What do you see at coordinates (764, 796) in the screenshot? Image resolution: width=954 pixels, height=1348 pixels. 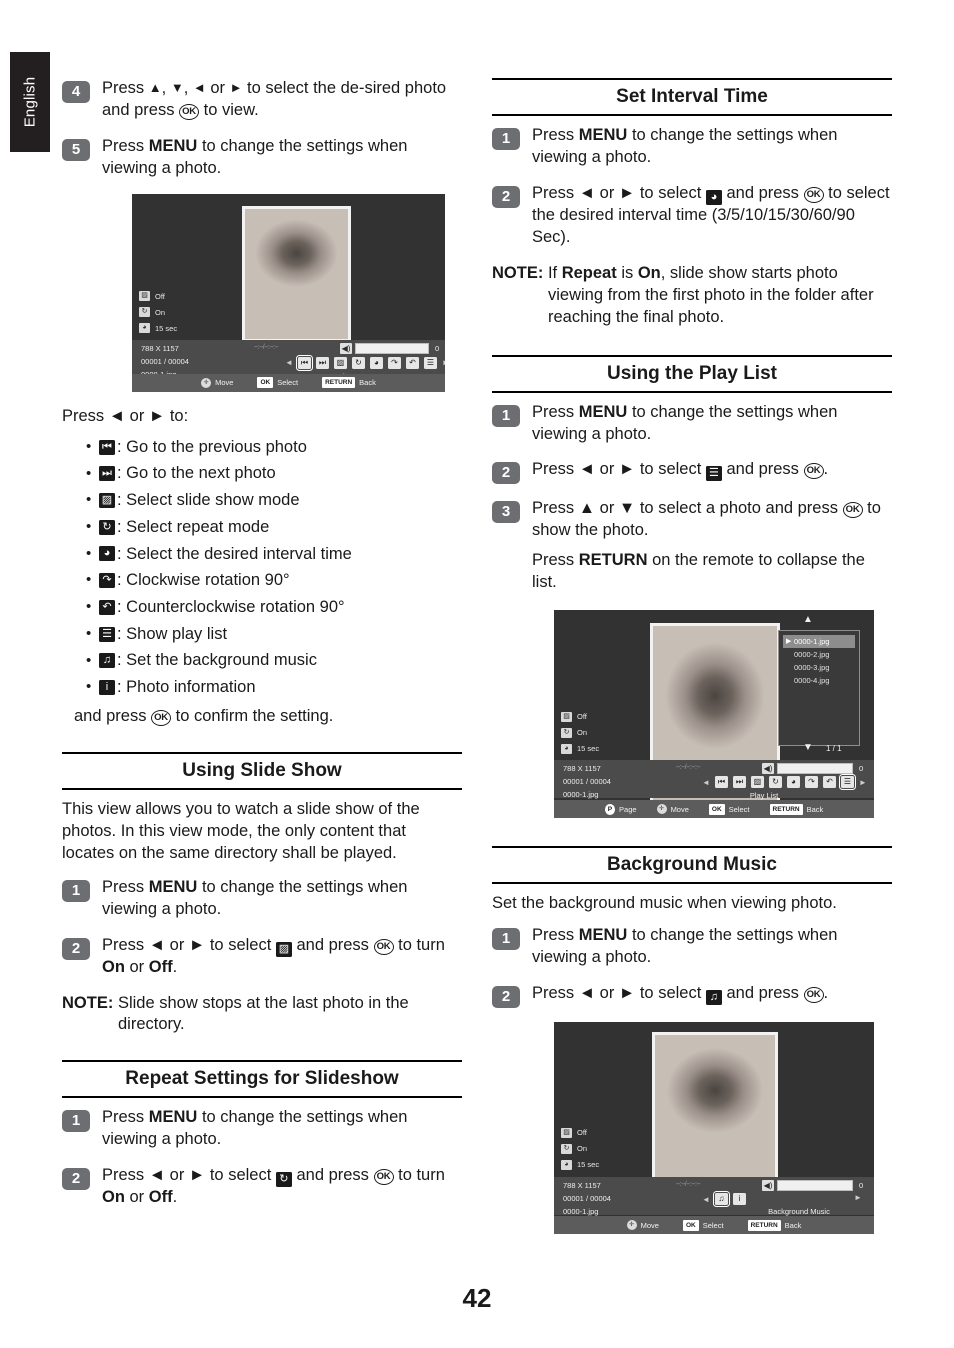 I see `osd-caption: Play List` at bounding box center [764, 796].